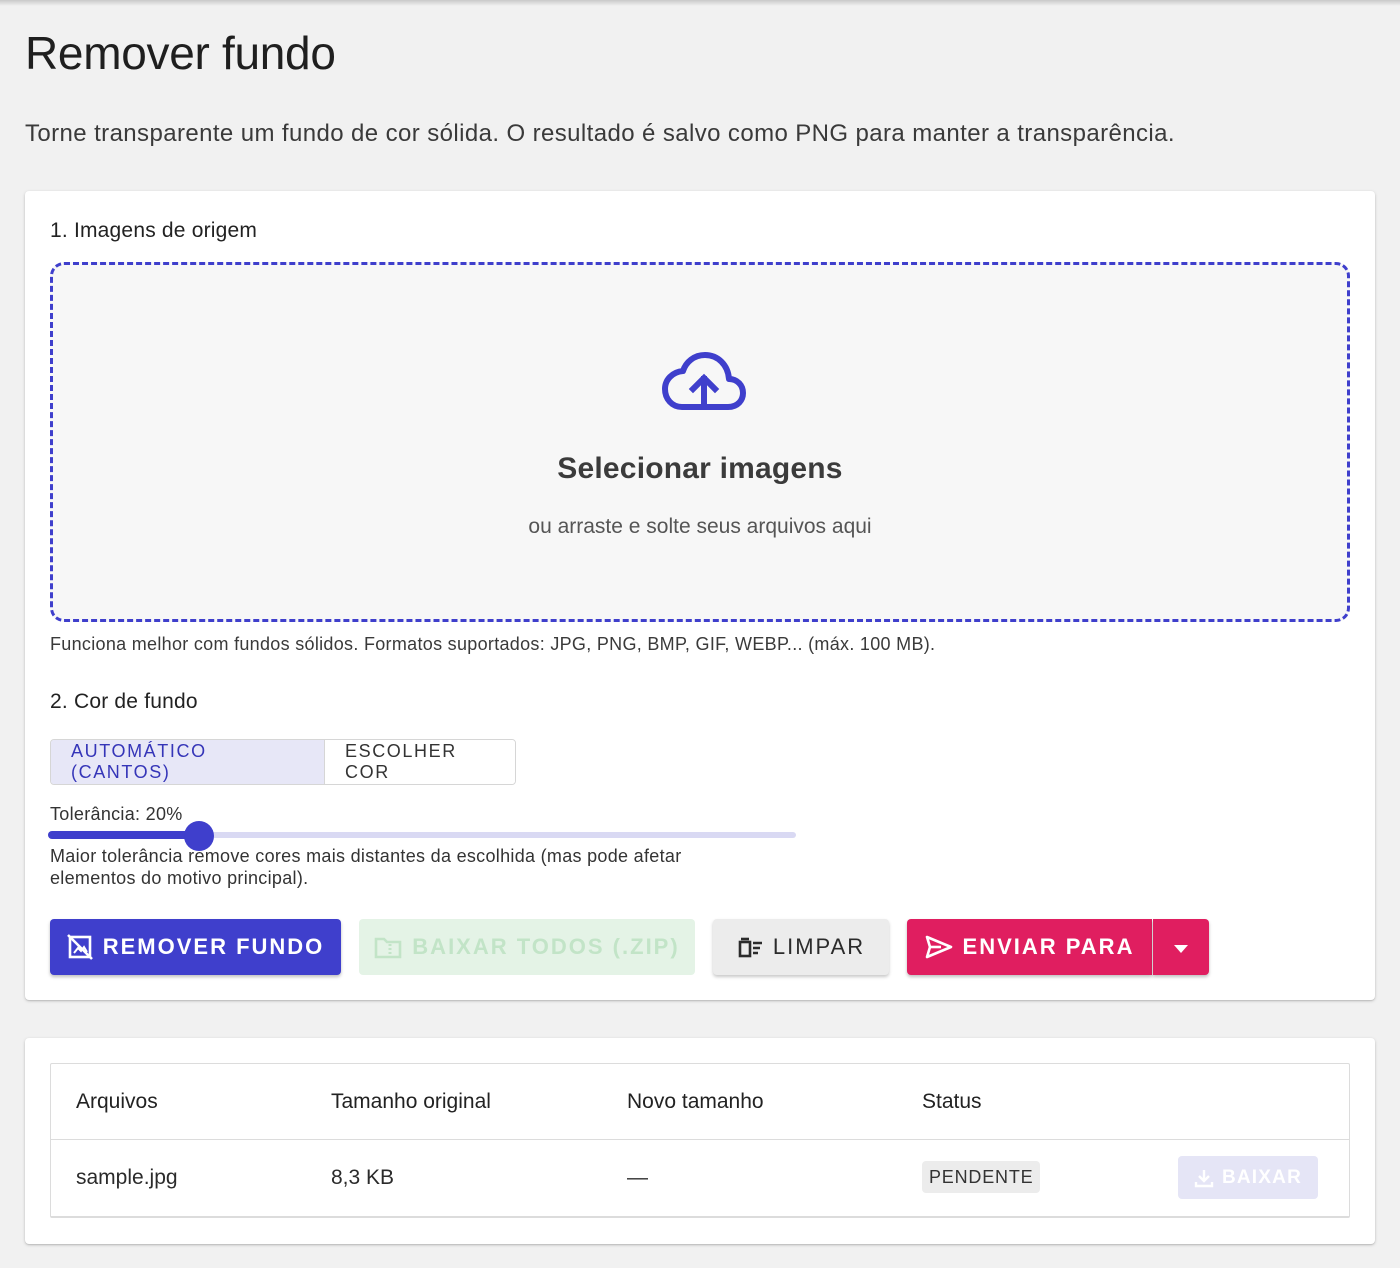 The image size is (1400, 1268). What do you see at coordinates (546, 946) in the screenshot?
I see `download-all-zip-label: BAIXAR TODOS (.ZIP)` at bounding box center [546, 946].